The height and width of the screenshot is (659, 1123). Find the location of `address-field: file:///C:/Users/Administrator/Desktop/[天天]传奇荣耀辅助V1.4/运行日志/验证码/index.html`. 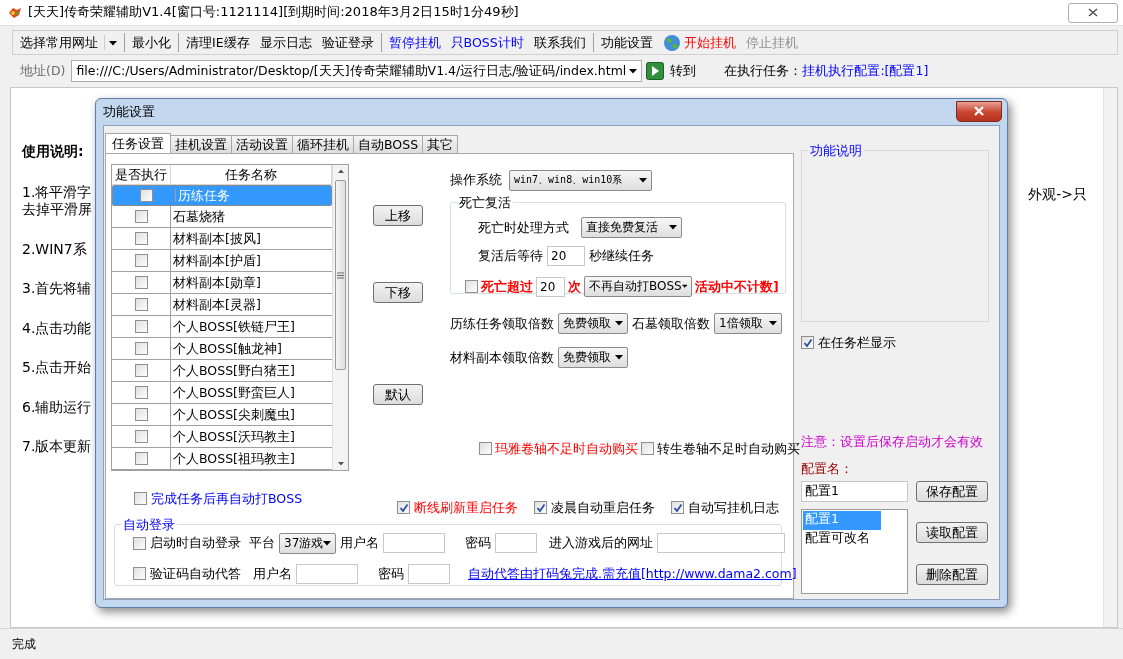

address-field: file:///C:/Users/Administrator/Desktop/[天天]传奇荣耀辅助V1.4/运行日志/验证码/index.html is located at coordinates (357, 71).